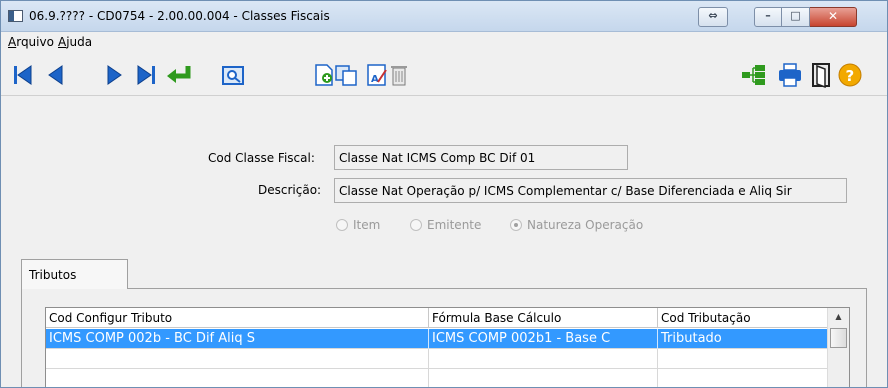 This screenshot has height=388, width=888. I want to click on restore-icon: ⇔, so click(713, 15).